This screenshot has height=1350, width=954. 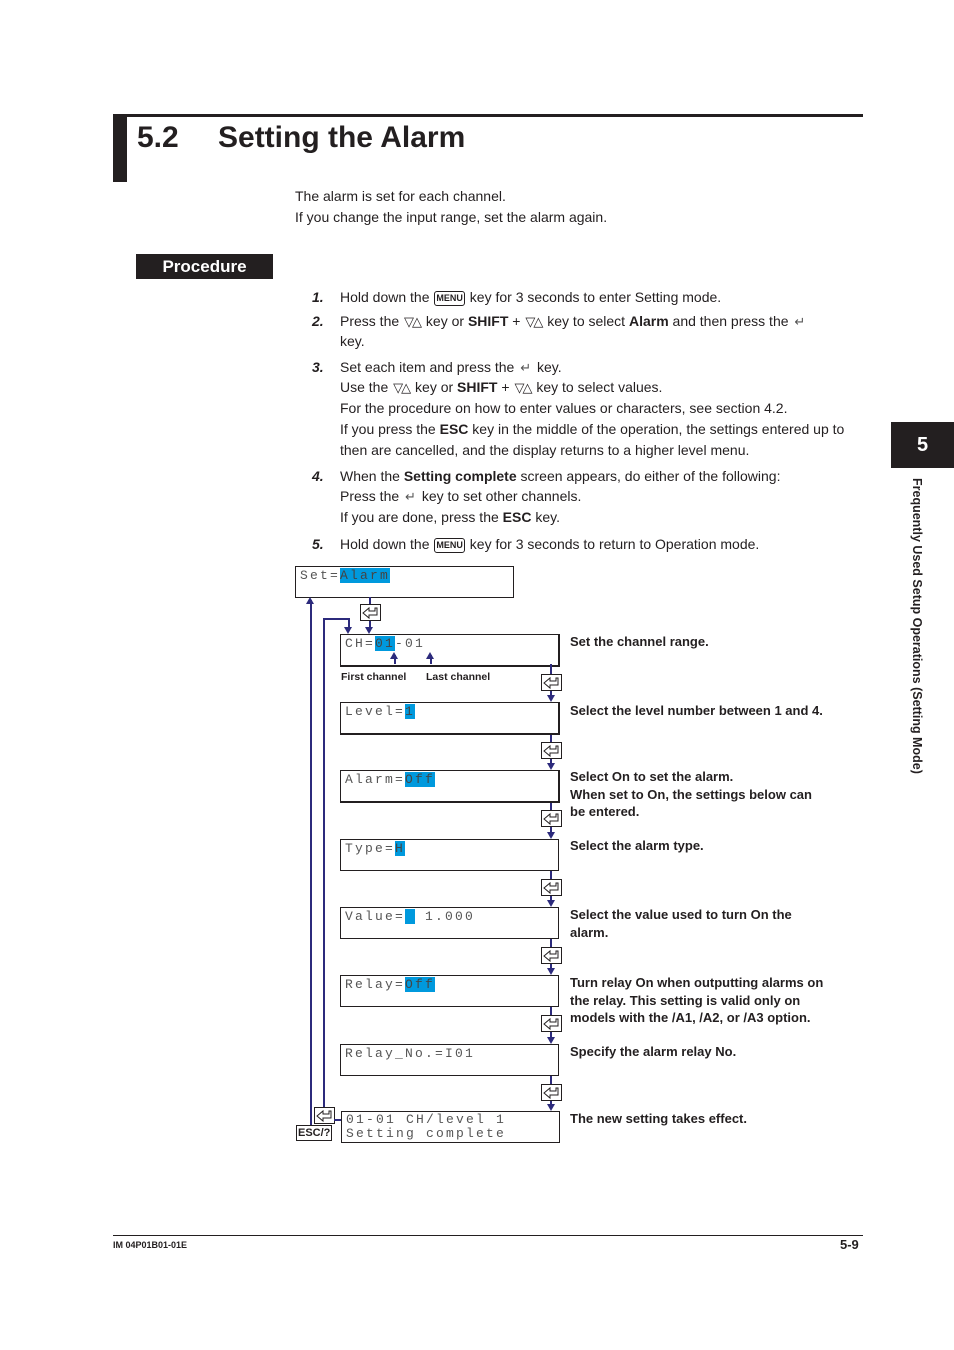 I want to click on alarm-label: Alarm, so click(x=648, y=321).